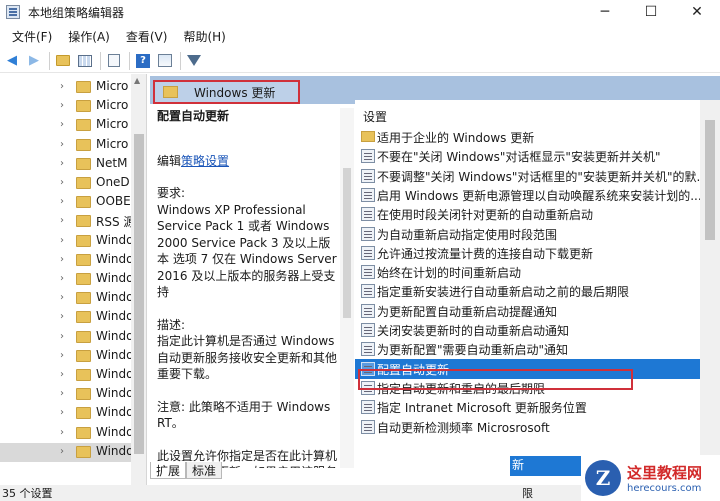  Describe the element at coordinates (527, 330) in the screenshot. I see `policy-setting-row: 关闭安装更新时的自动重新启动通知` at that location.